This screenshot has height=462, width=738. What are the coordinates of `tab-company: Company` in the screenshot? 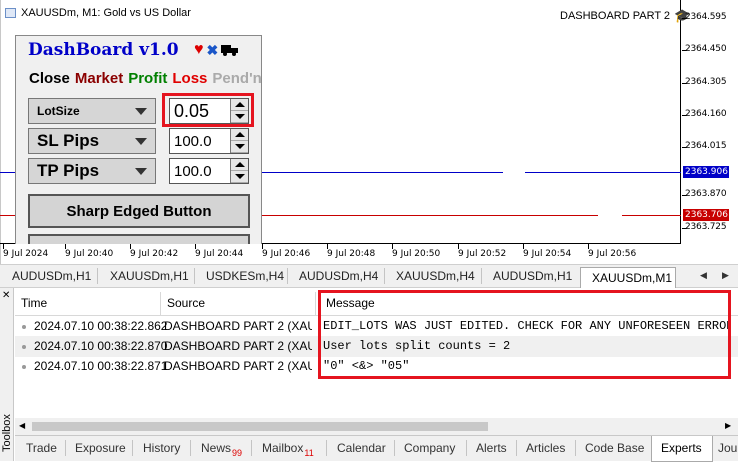 It's located at (429, 448).